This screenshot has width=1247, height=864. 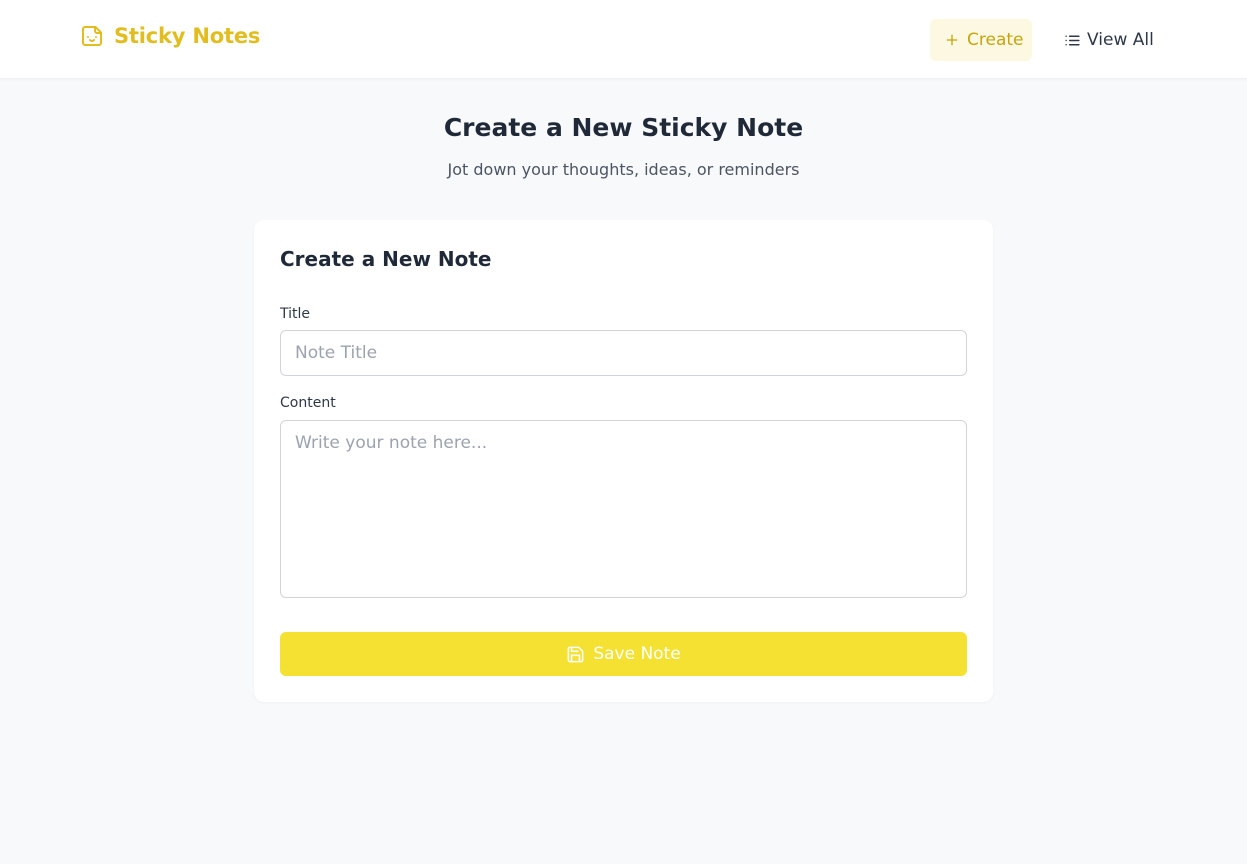 What do you see at coordinates (1120, 40) in the screenshot?
I see `nav-view-all-label: View All` at bounding box center [1120, 40].